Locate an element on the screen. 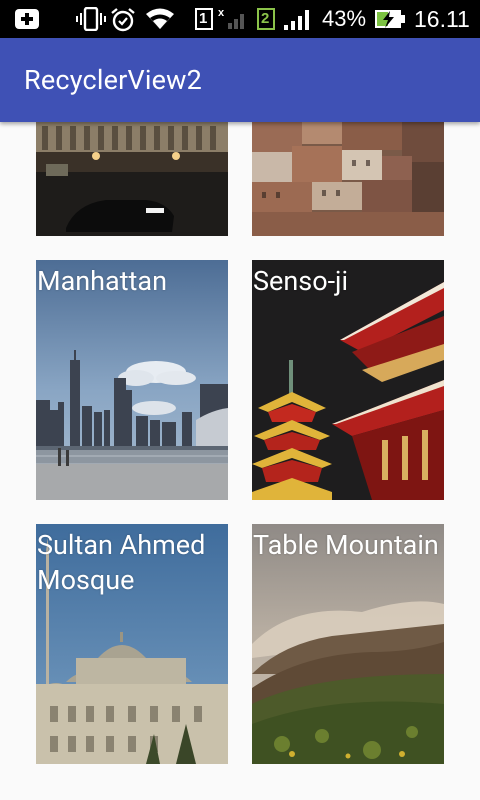  signal-icon: x is located at coordinates (233, 19).